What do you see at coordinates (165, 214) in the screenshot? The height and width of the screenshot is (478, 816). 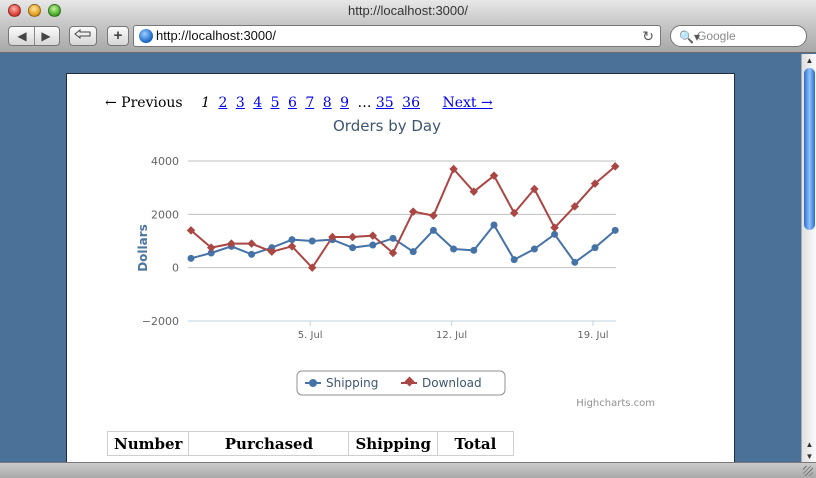 I see `y-tick-label: 2000` at bounding box center [165, 214].